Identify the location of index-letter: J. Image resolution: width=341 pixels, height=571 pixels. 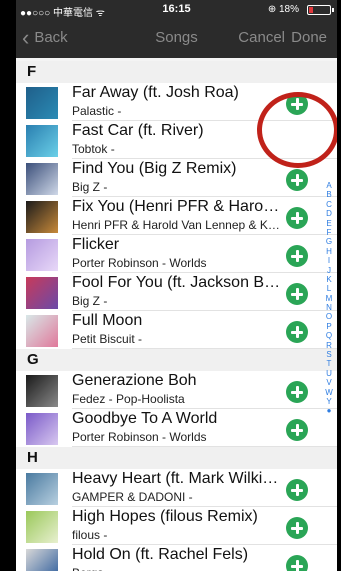
(329, 270).